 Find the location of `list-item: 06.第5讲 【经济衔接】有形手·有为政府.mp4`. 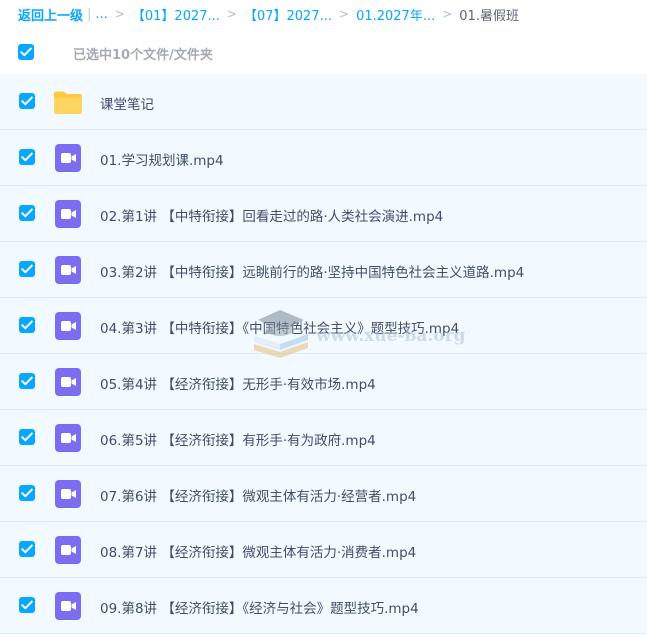

list-item: 06.第5讲 【经济衔接】有形手·有为政府.mp4 is located at coordinates (323, 438).